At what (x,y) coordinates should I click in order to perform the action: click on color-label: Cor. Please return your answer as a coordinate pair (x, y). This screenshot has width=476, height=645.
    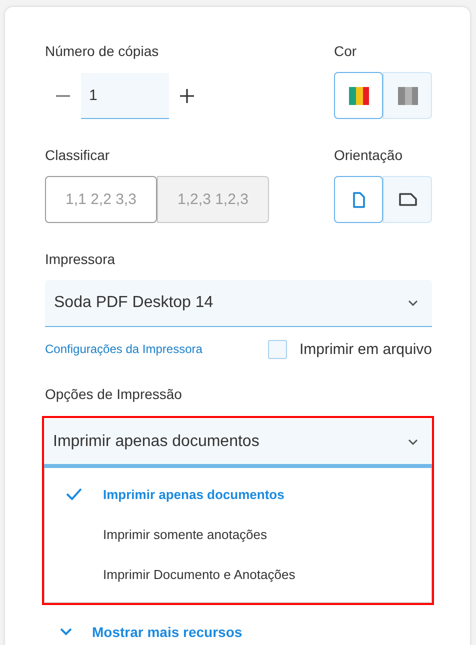
    Looking at the image, I should click on (346, 51).